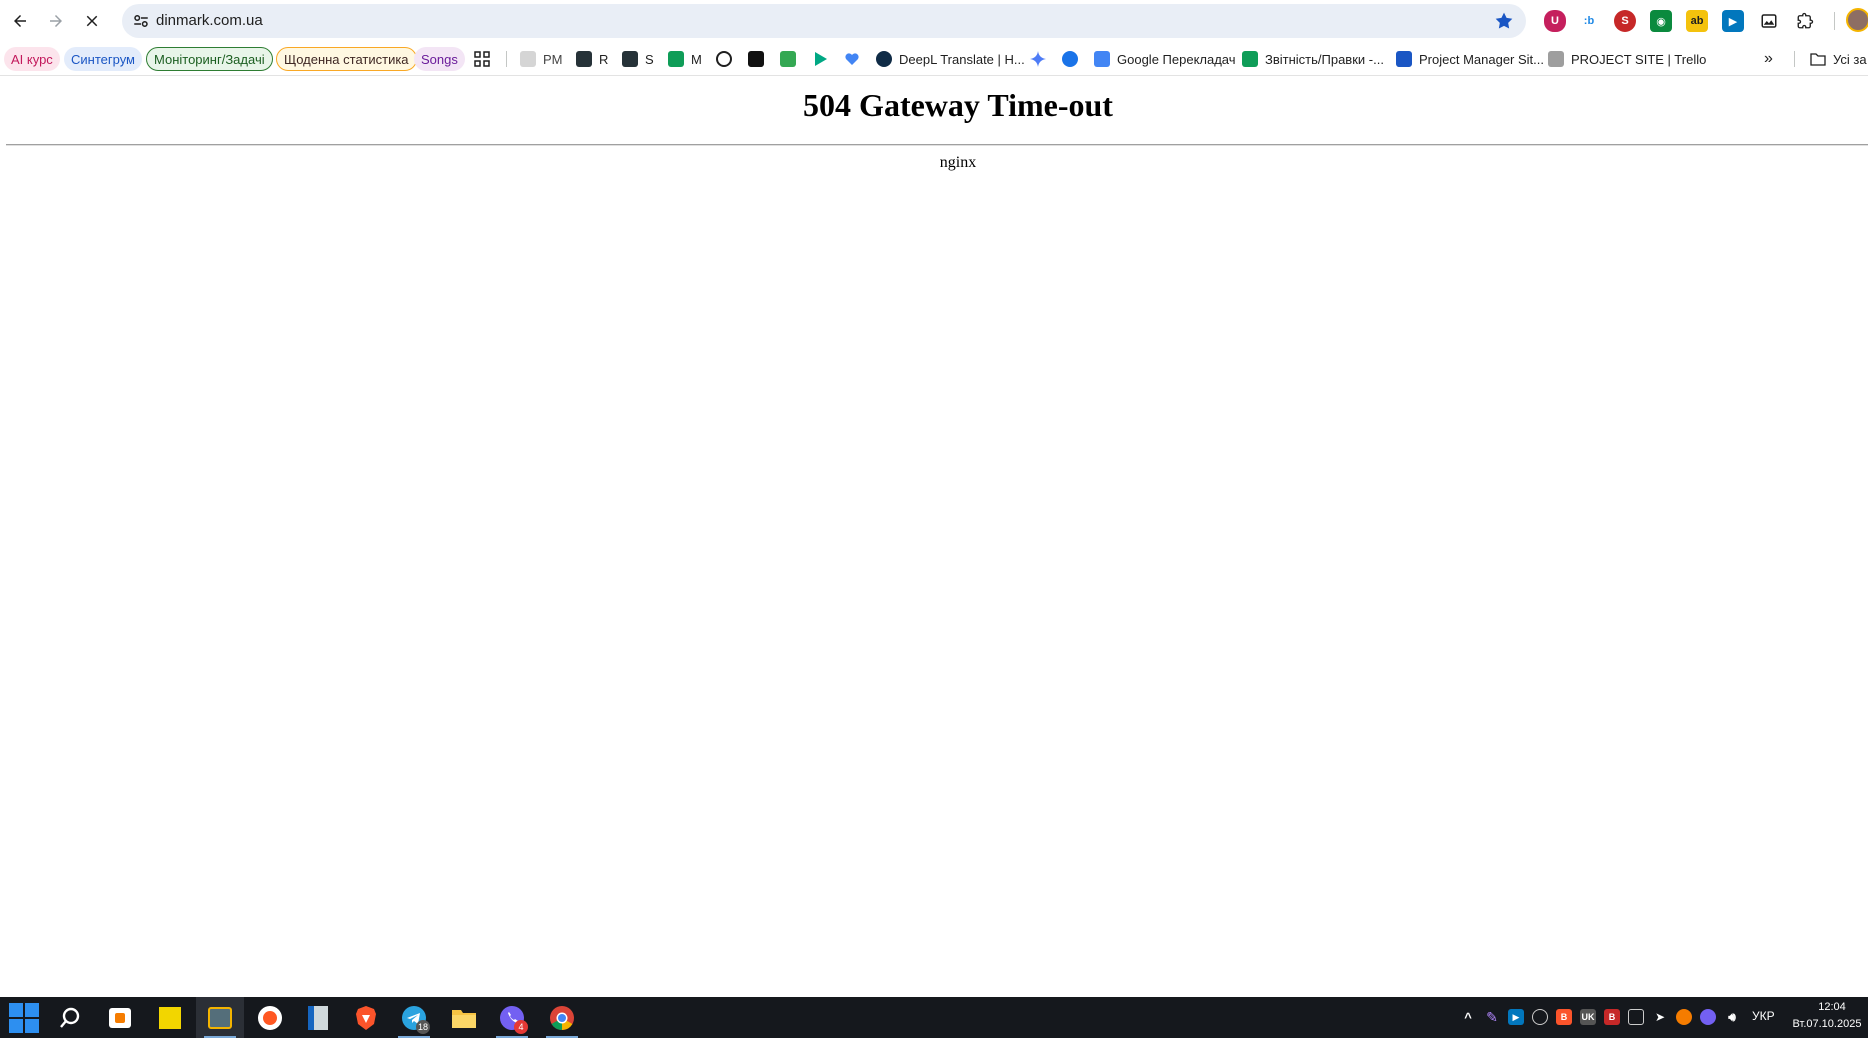  Describe the element at coordinates (788, 59) in the screenshot. I see `bookmark-meet` at that location.